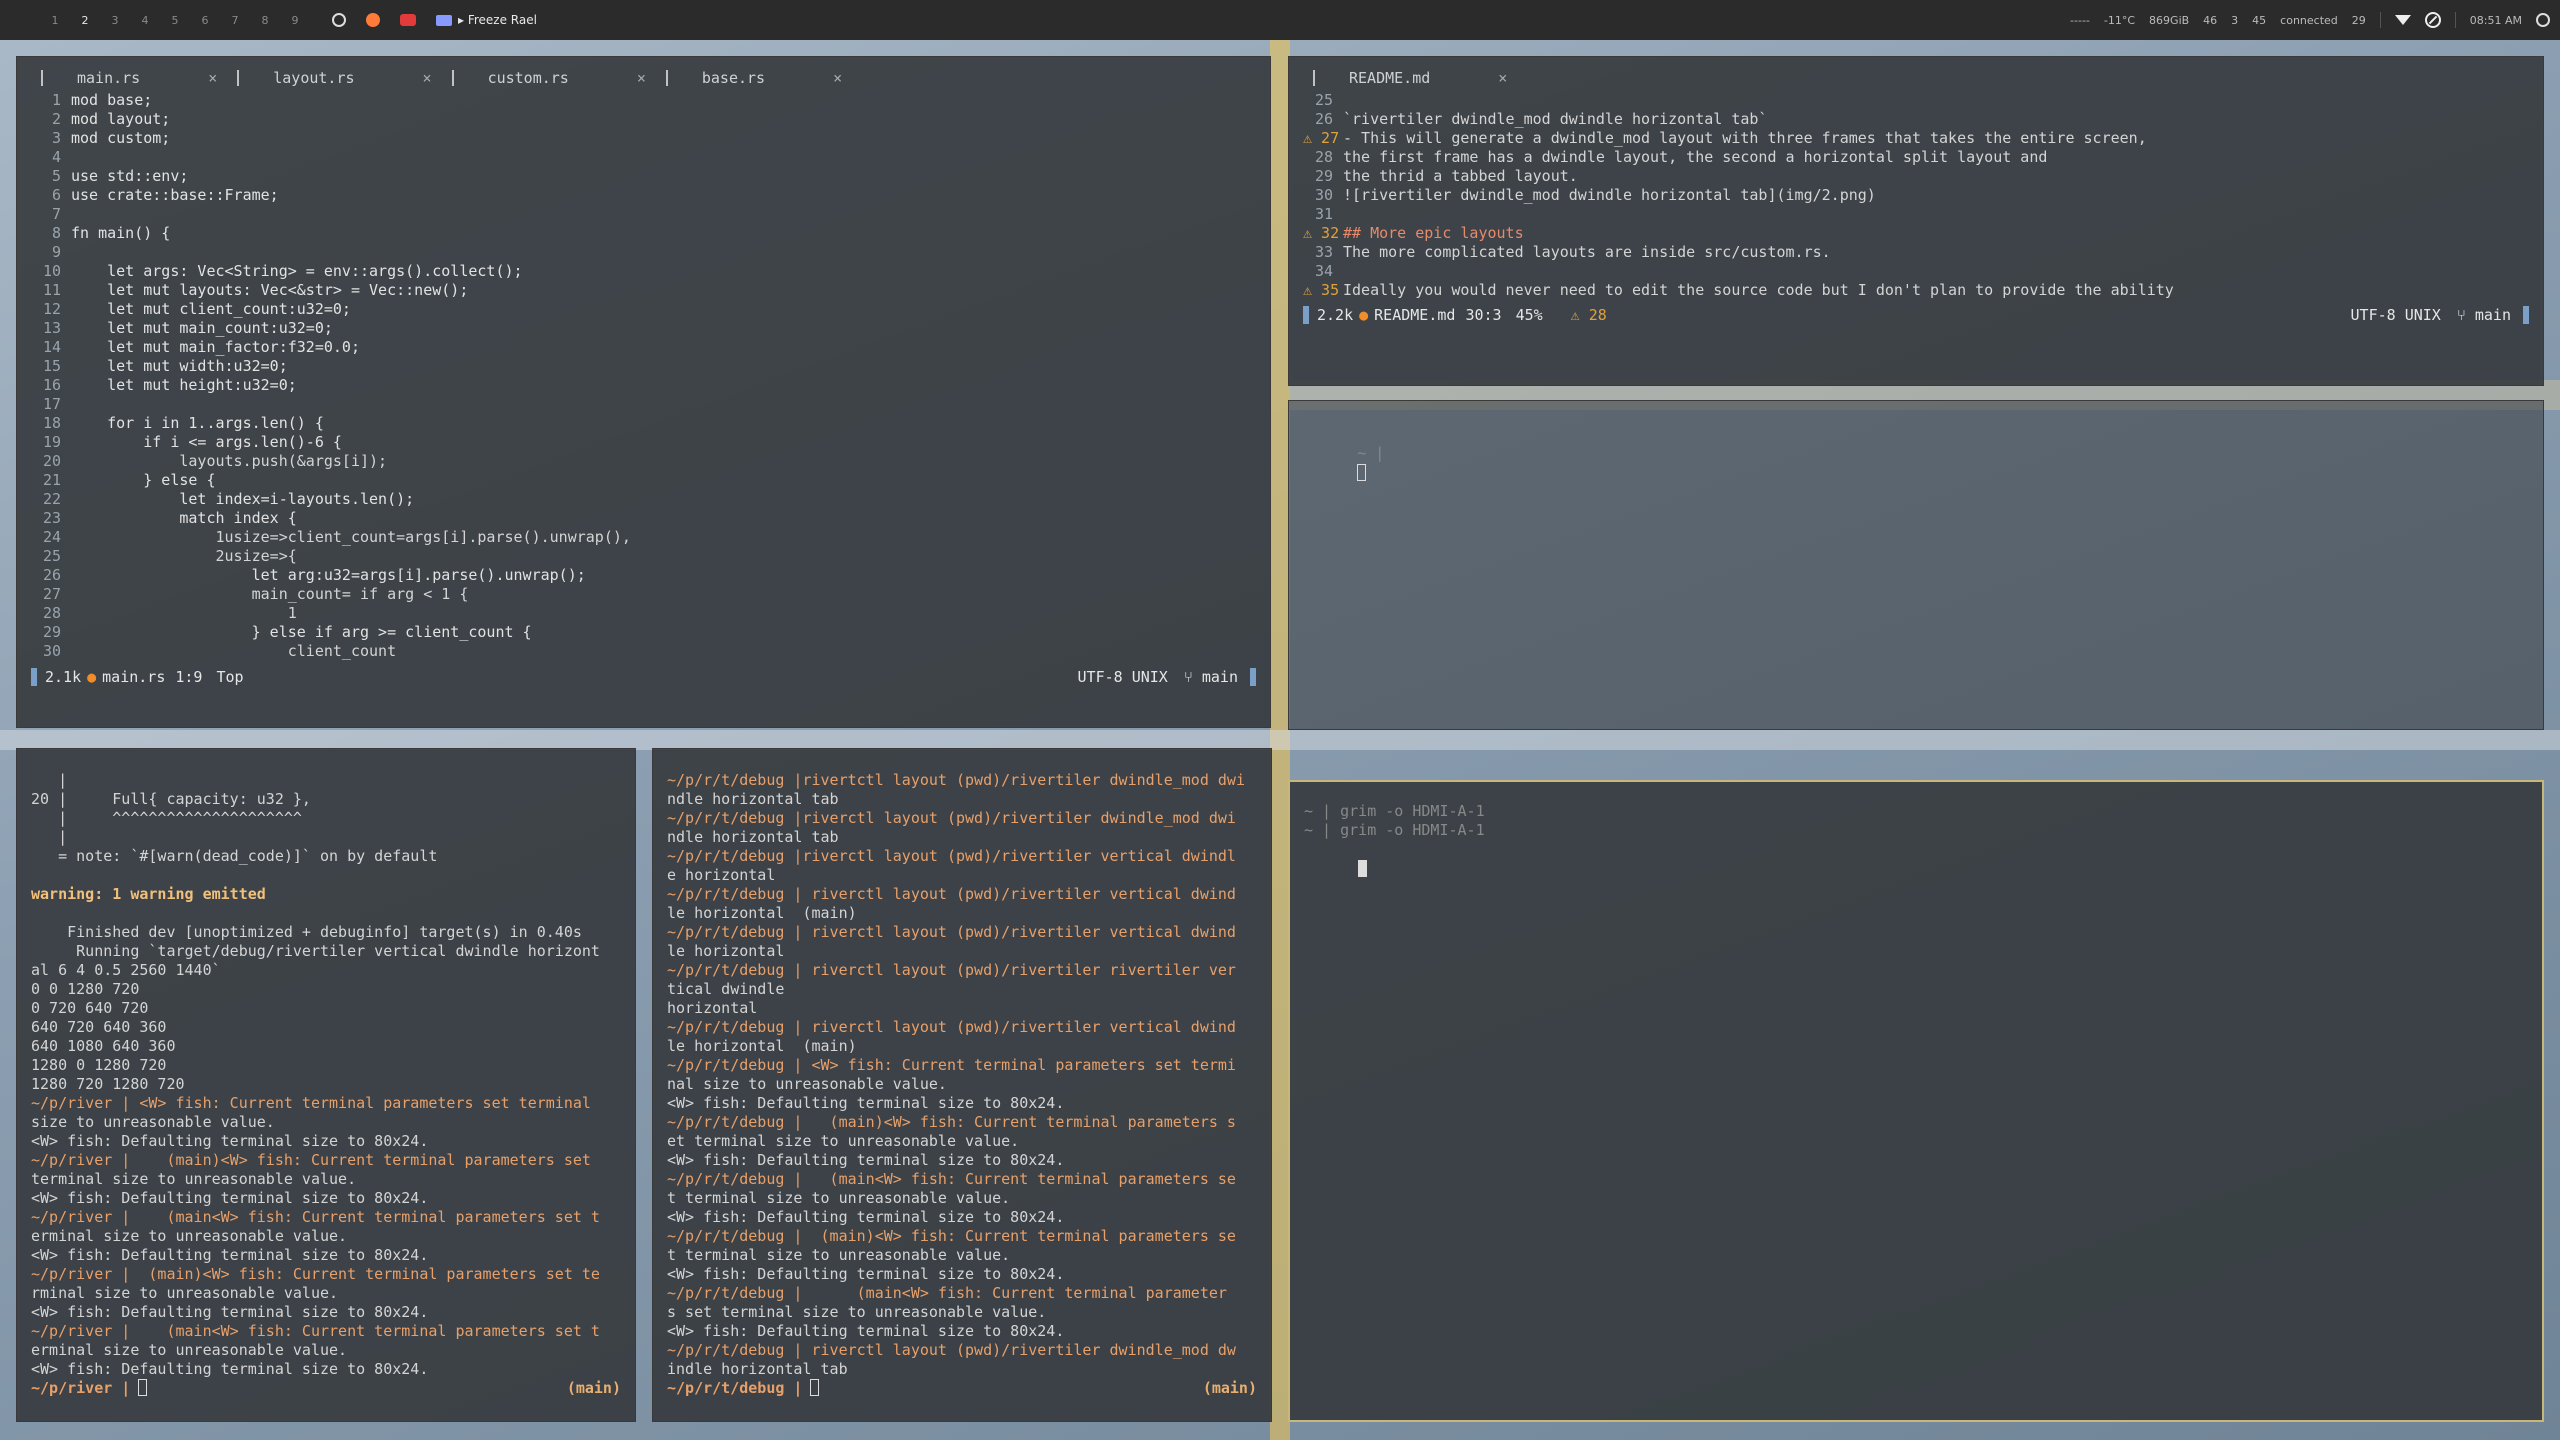 Image resolution: width=2560 pixels, height=1440 pixels. Describe the element at coordinates (184, 613) in the screenshot. I see `code-text: 1` at that location.